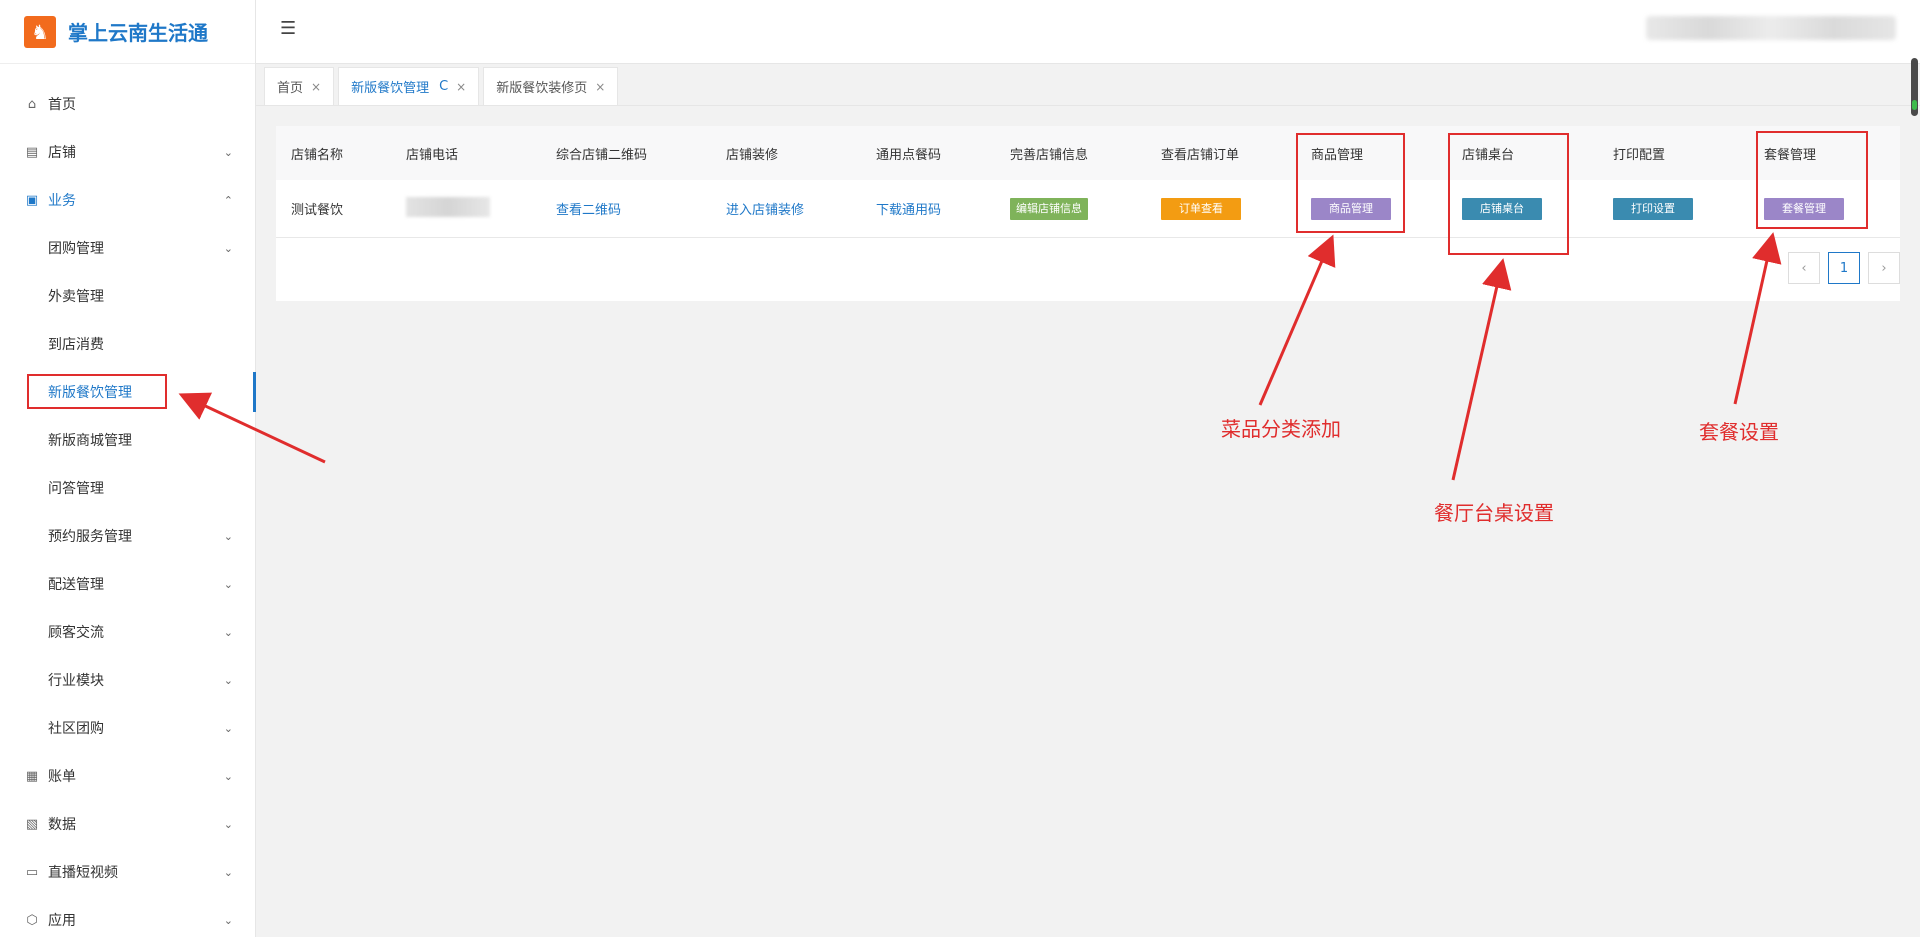 This screenshot has width=1920, height=937. I want to click on sidebar-item-label: 店铺, so click(62, 153).